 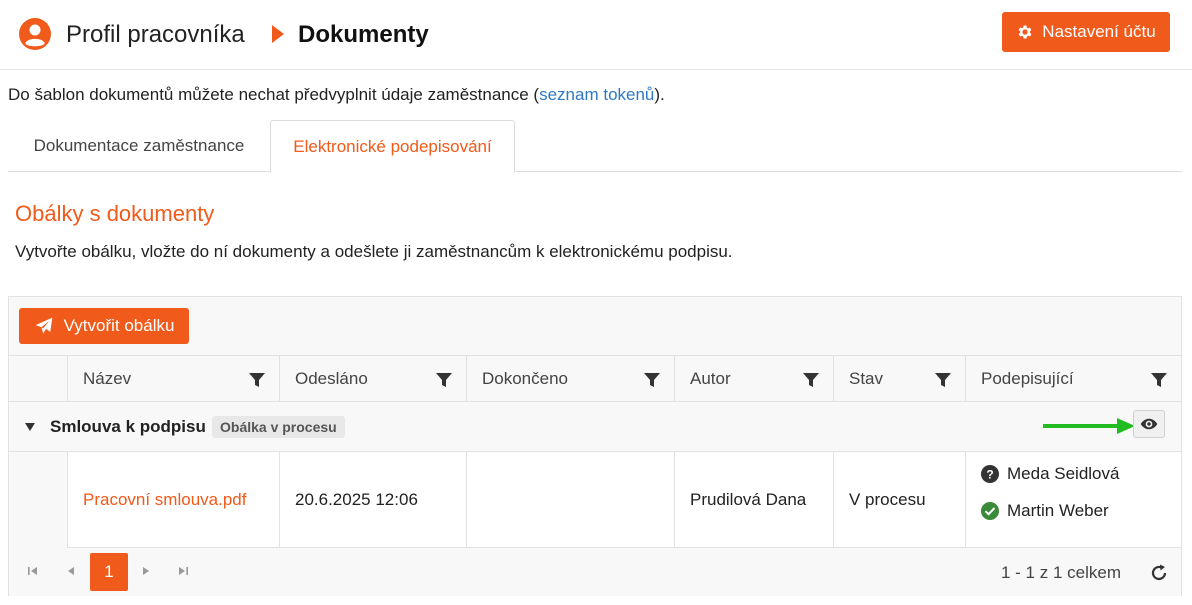 What do you see at coordinates (146, 571) in the screenshot?
I see `next-page-icon` at bounding box center [146, 571].